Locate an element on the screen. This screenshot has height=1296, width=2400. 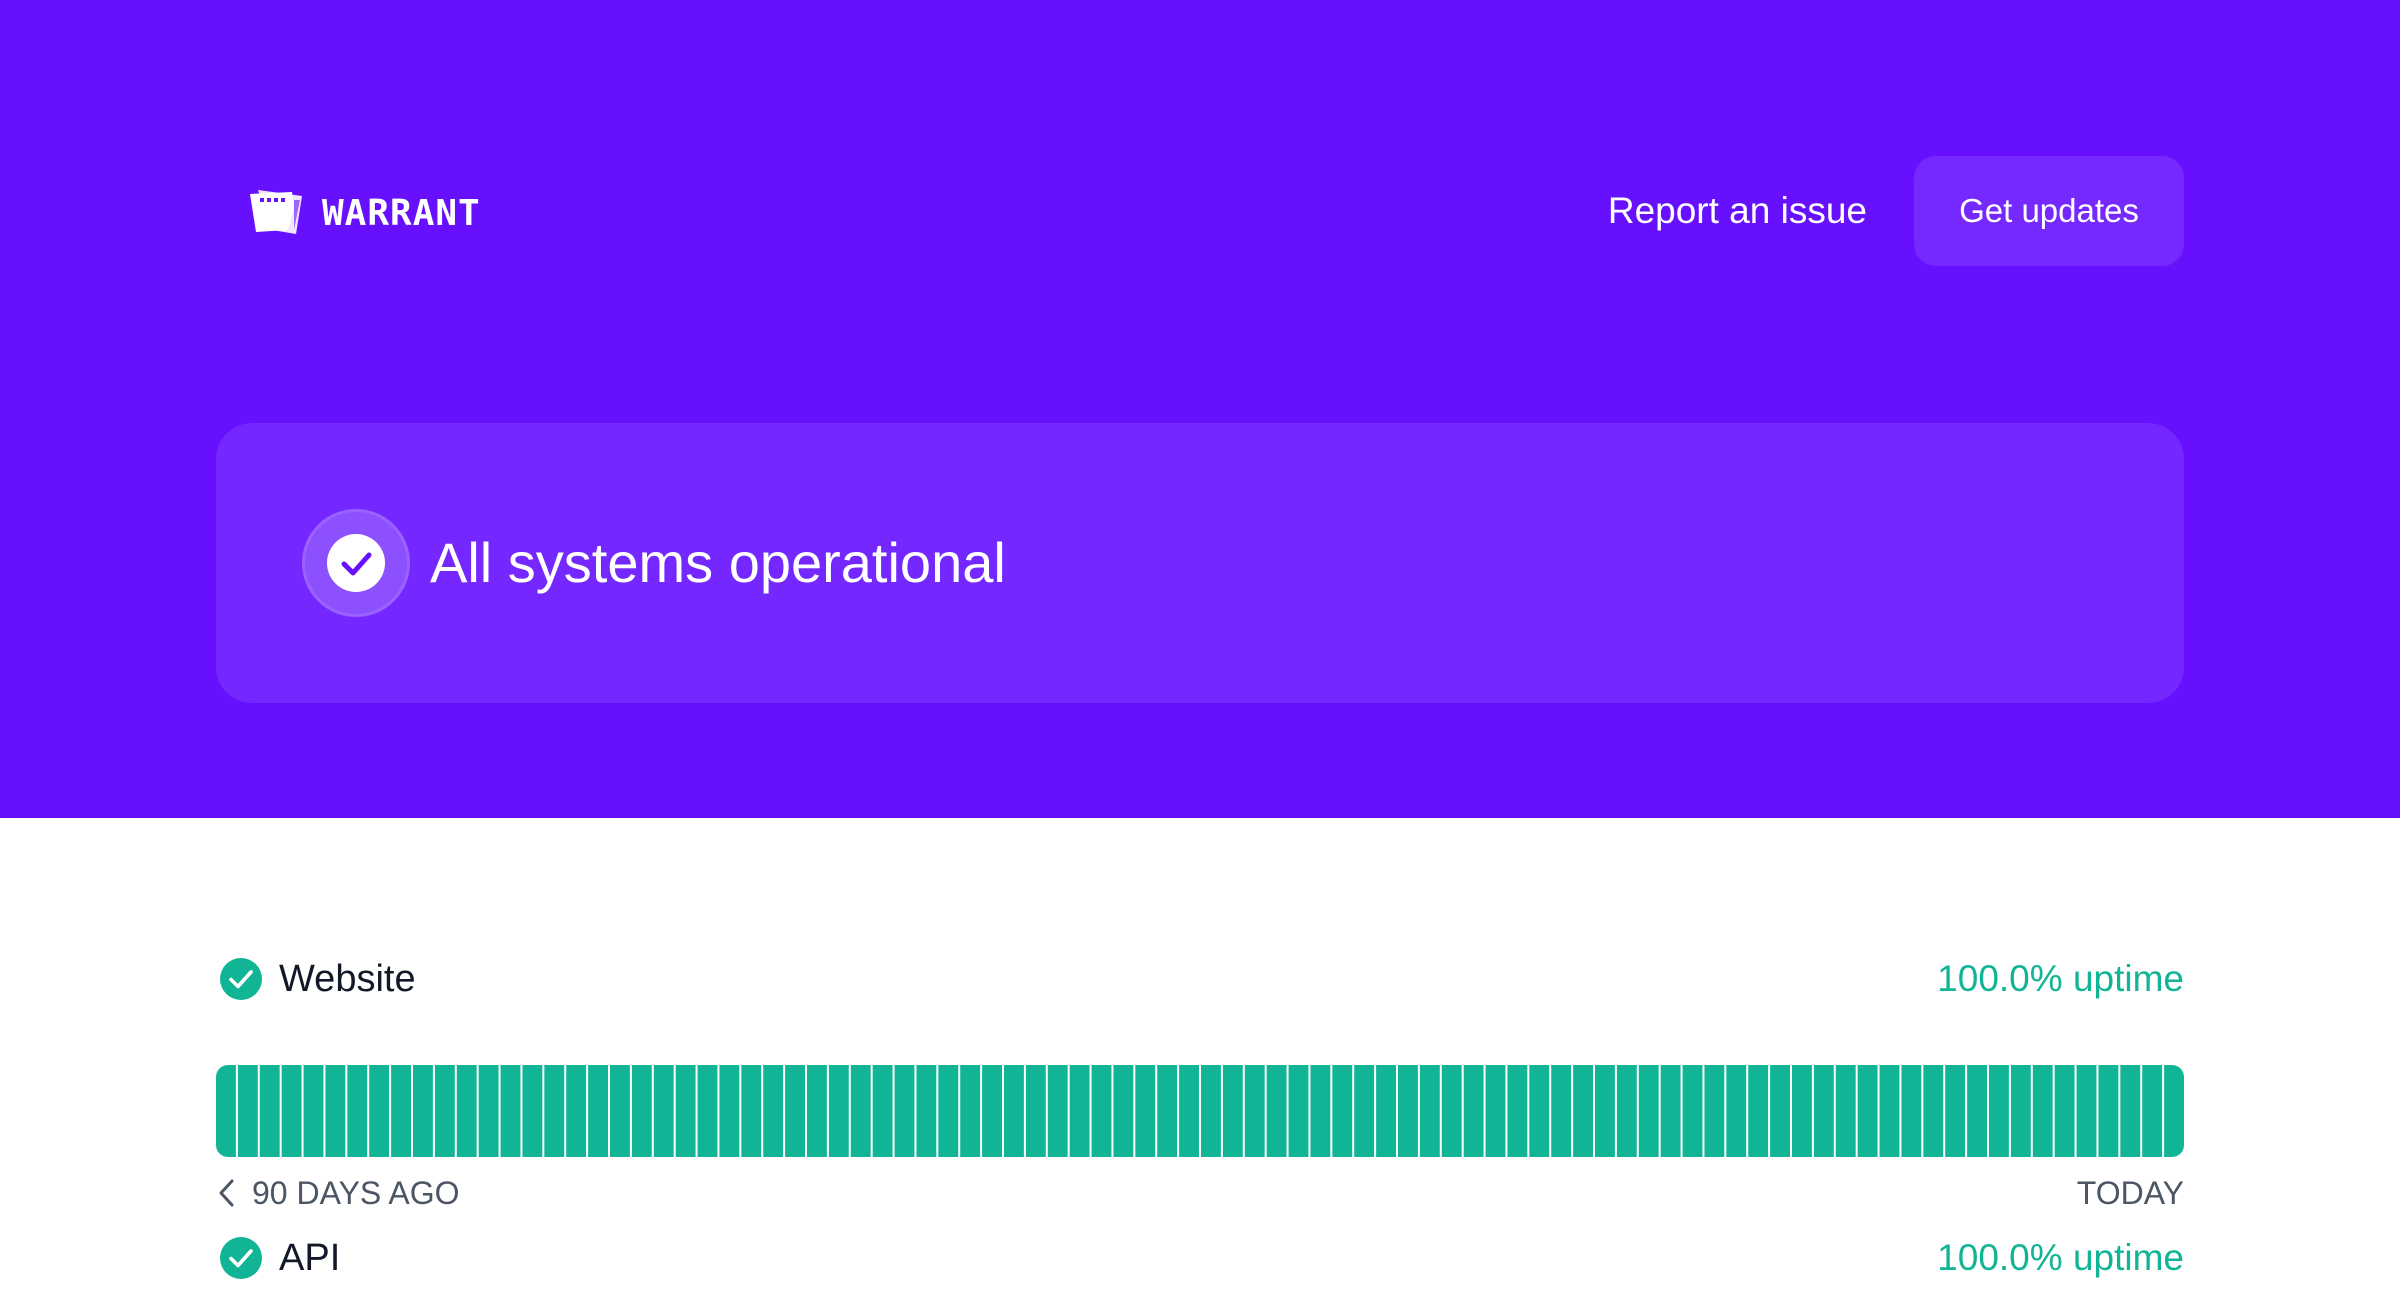
uptime-bar is located at coordinates (1200, 1111).